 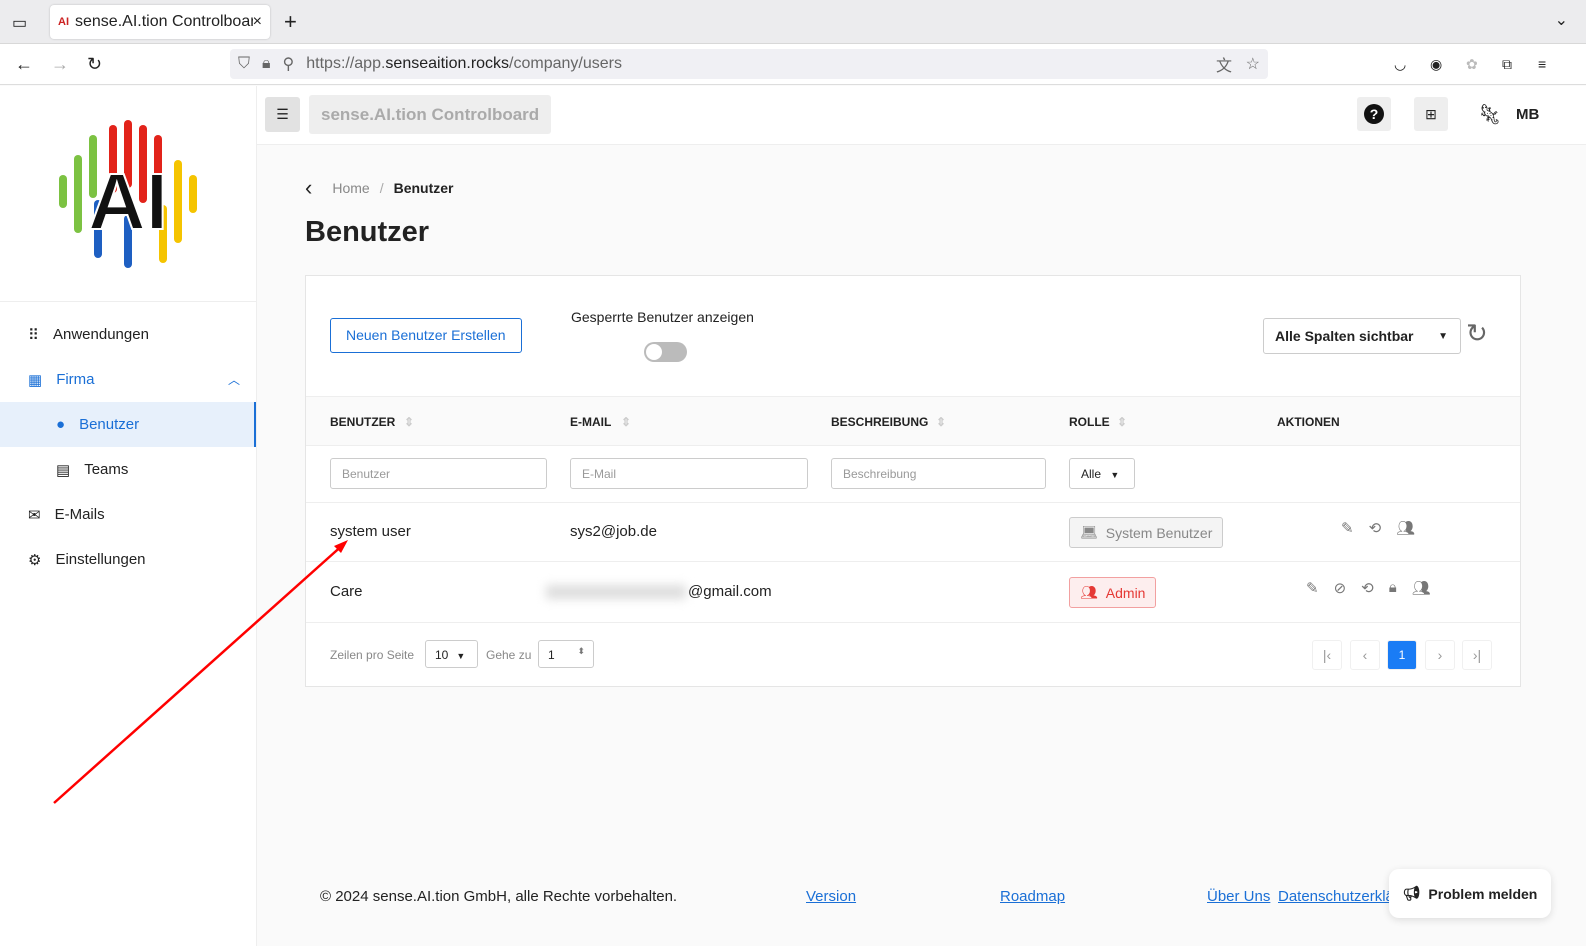 I want to click on user-filter-input: Benutzer, so click(x=438, y=473).